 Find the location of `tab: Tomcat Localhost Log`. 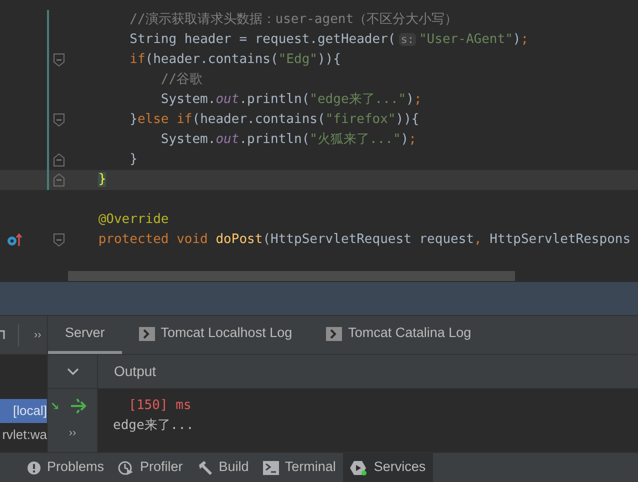

tab: Tomcat Localhost Log is located at coordinates (216, 335).